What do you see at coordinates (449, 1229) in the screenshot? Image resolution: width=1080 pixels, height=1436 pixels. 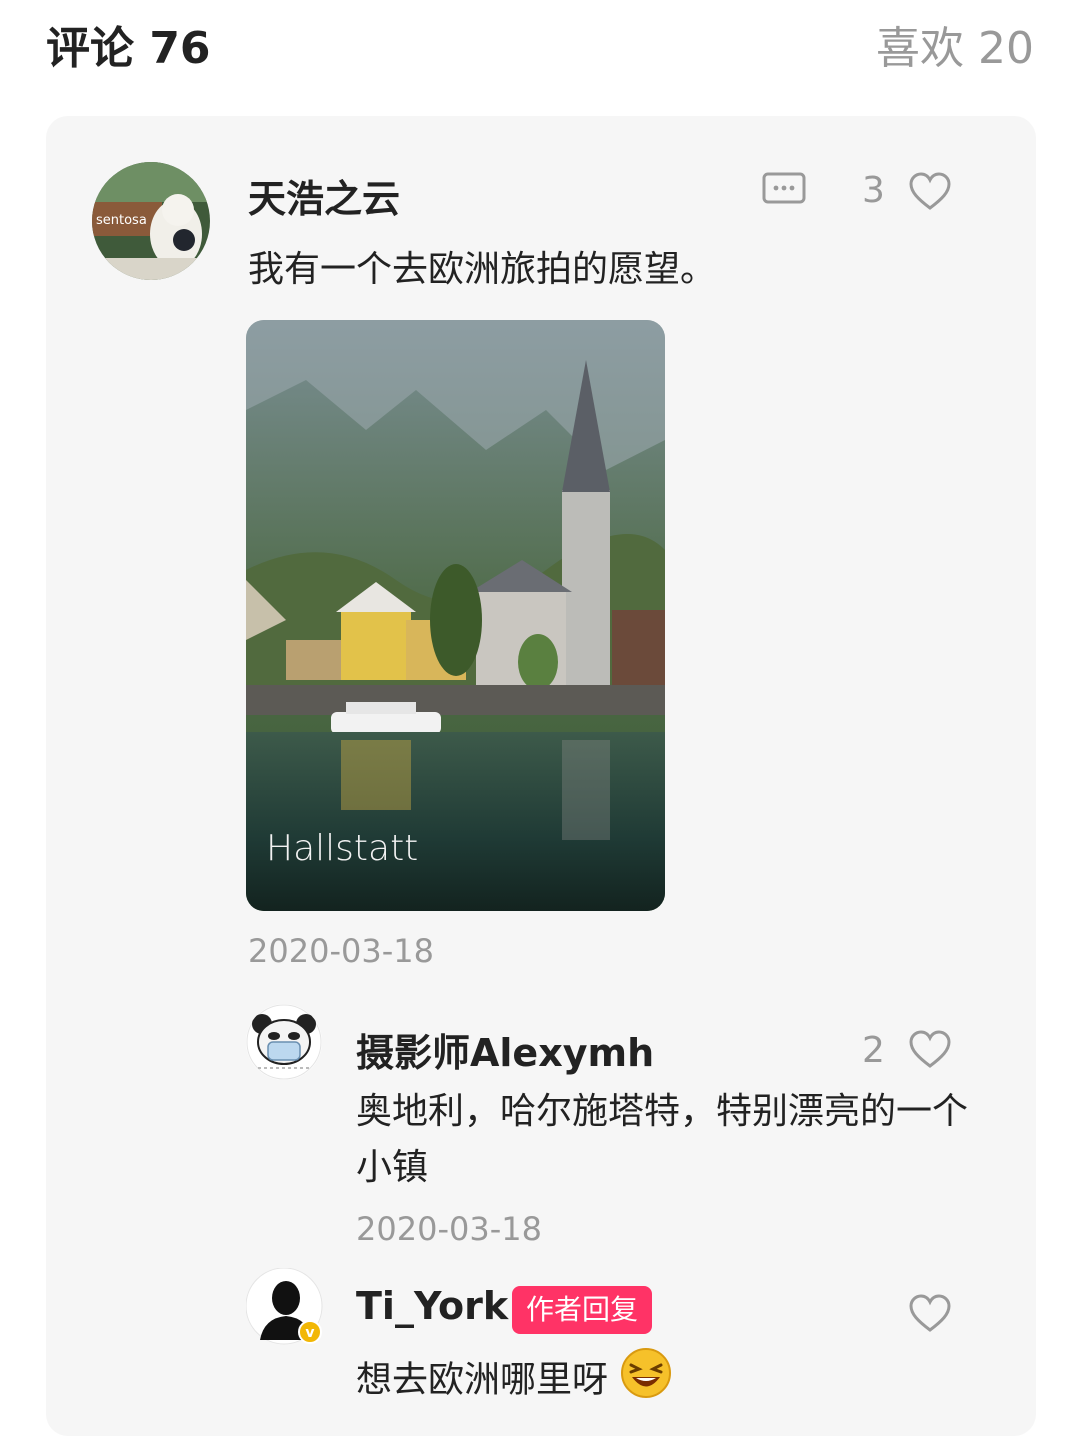 I see `reply-date: 2020-03-18` at bounding box center [449, 1229].